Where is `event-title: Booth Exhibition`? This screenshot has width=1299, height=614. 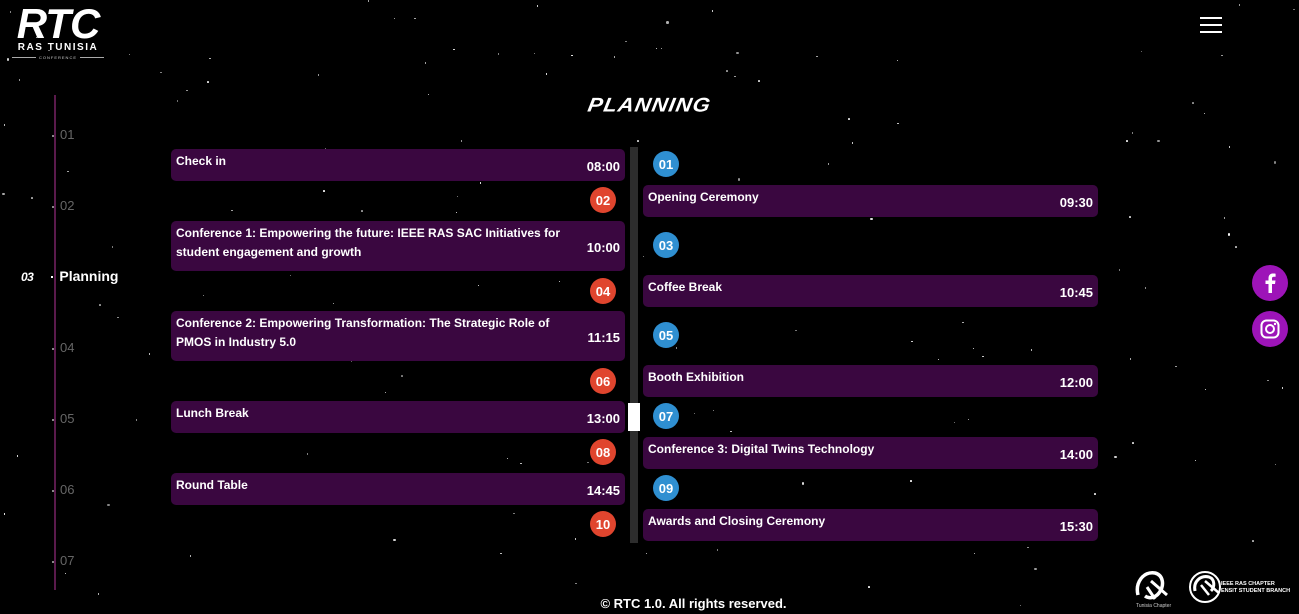
event-title: Booth Exhibition is located at coordinates (696, 377).